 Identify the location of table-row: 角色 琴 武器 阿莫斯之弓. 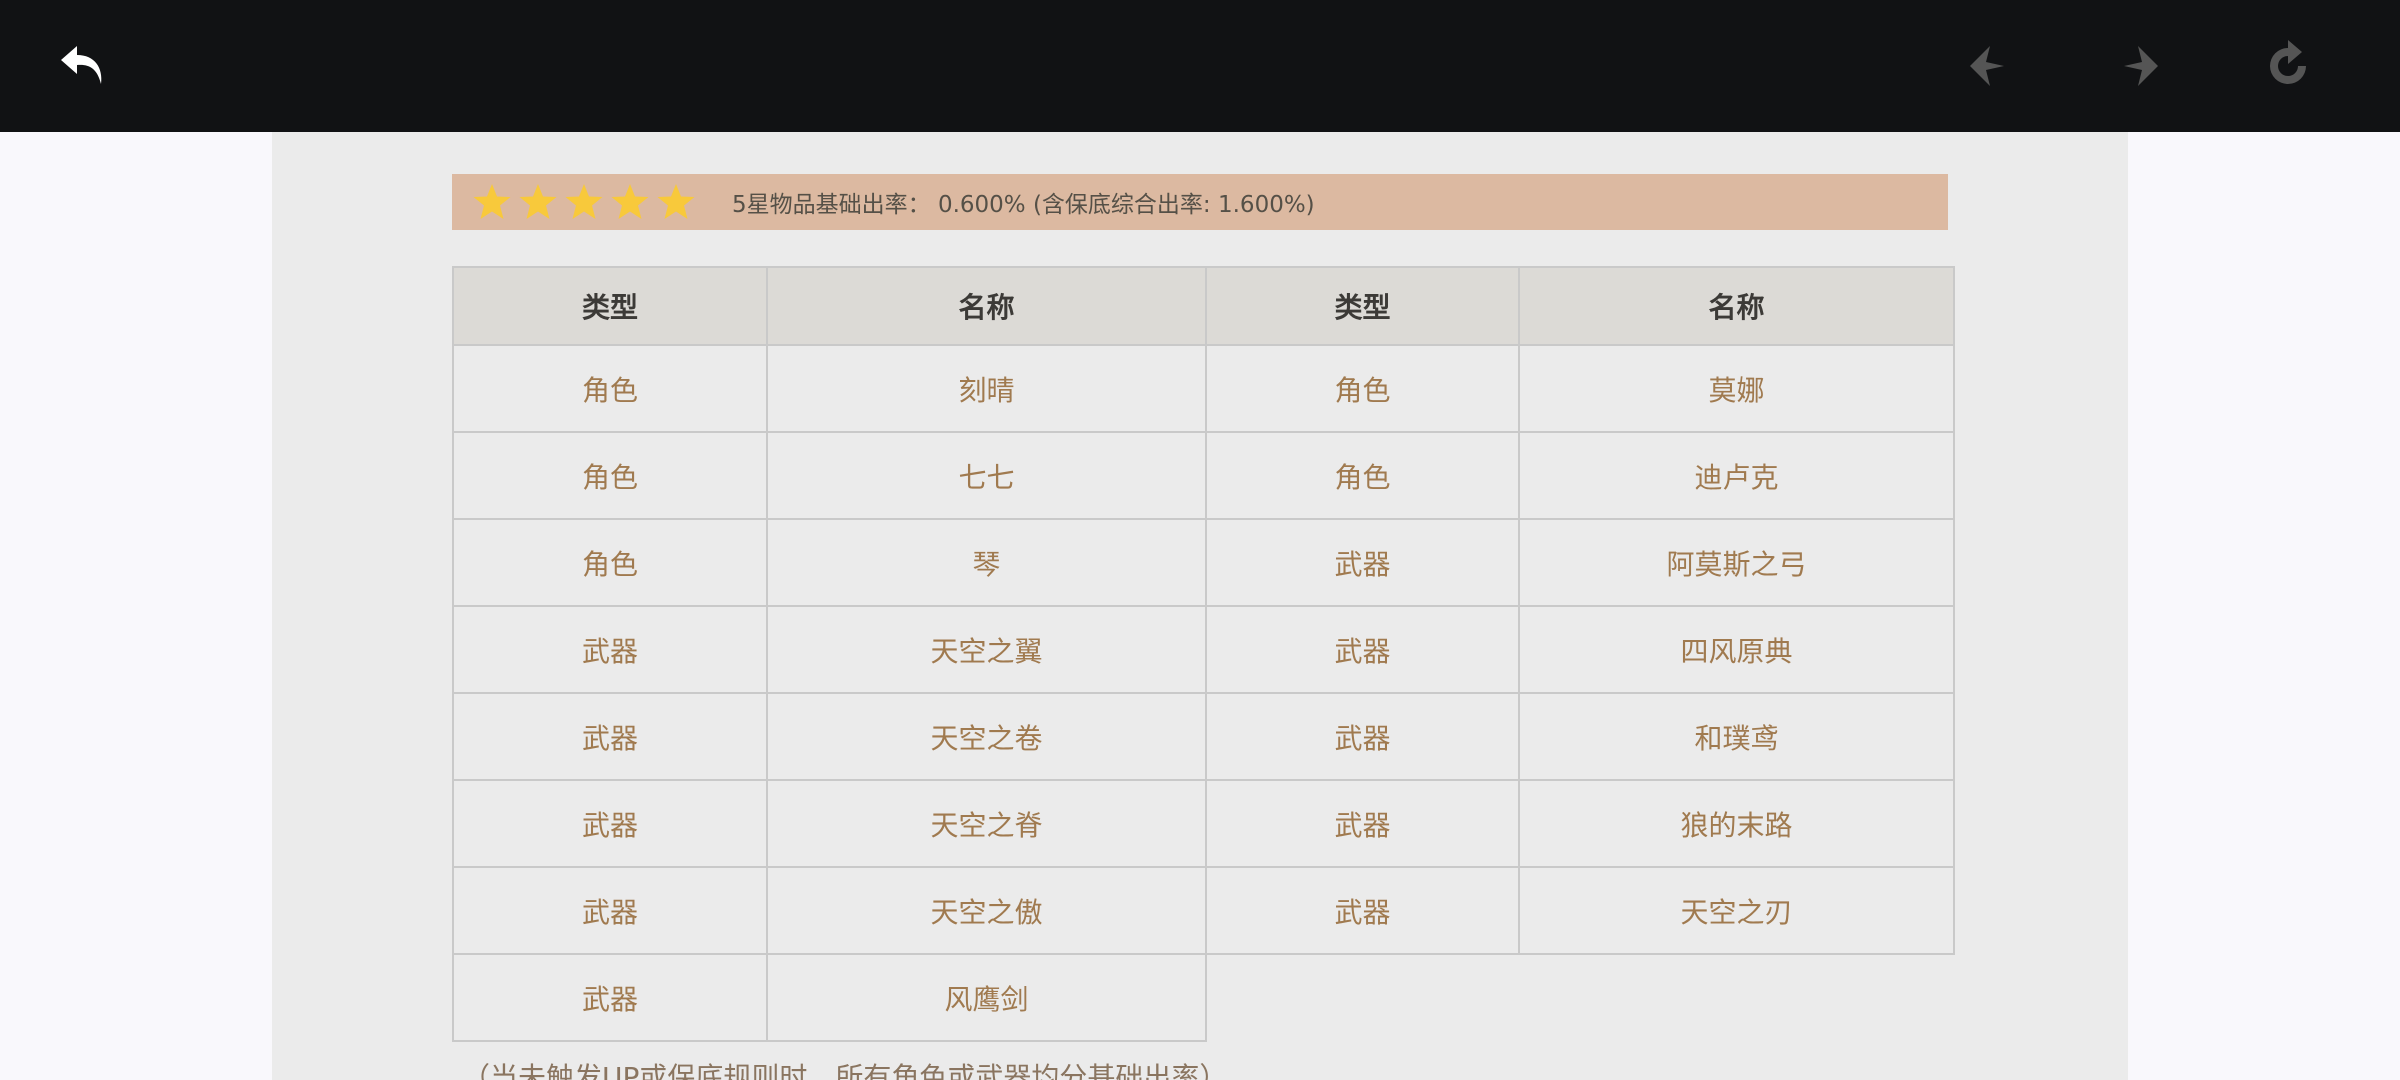
(1203, 562).